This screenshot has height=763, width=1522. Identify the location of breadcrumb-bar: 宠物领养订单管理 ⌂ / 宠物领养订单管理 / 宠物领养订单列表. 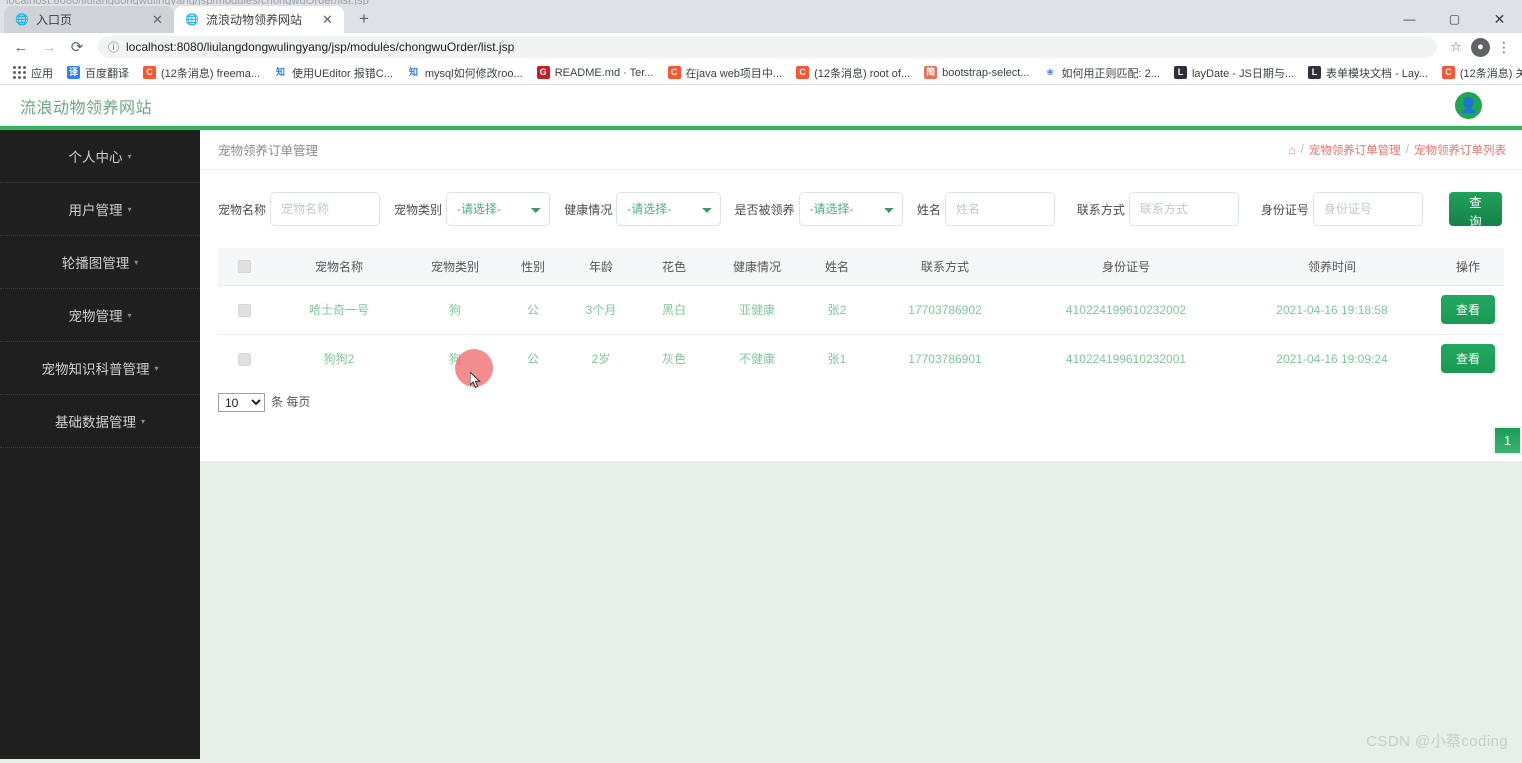
(861, 150).